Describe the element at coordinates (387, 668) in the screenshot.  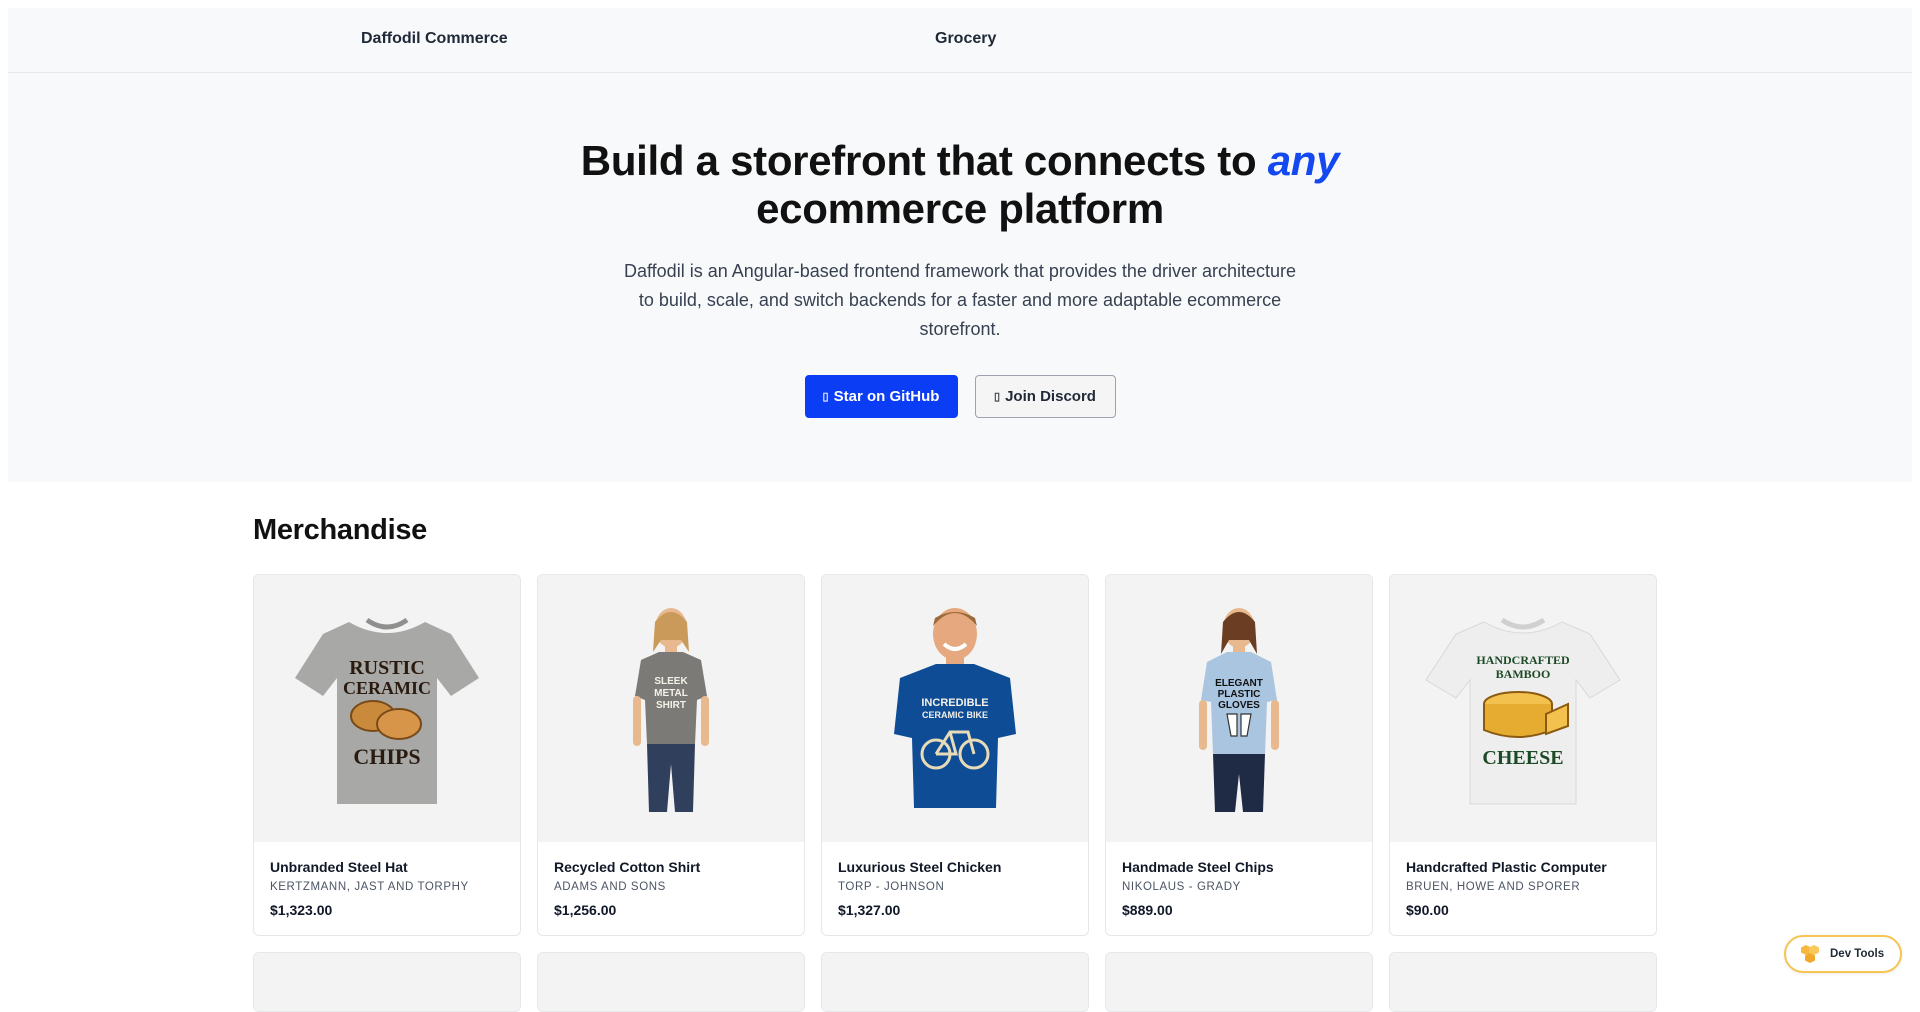
I see `print-line-1: RUSTIC` at that location.